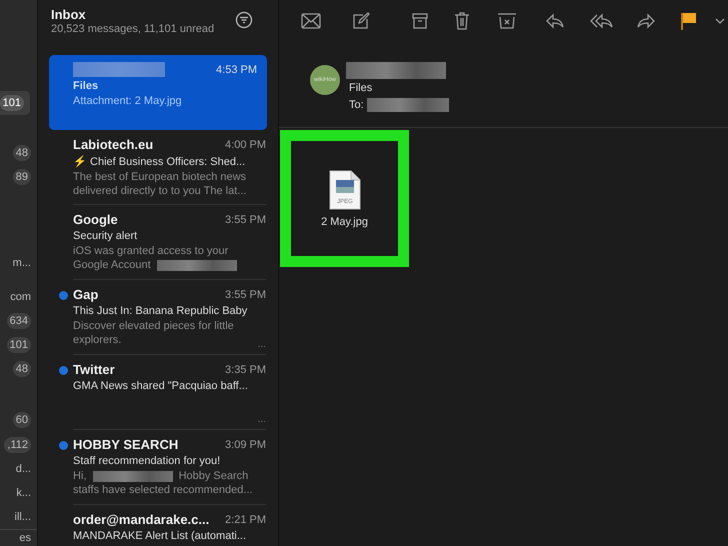 The width and height of the screenshot is (728, 546). I want to click on unread-count: 634, so click(18, 320).